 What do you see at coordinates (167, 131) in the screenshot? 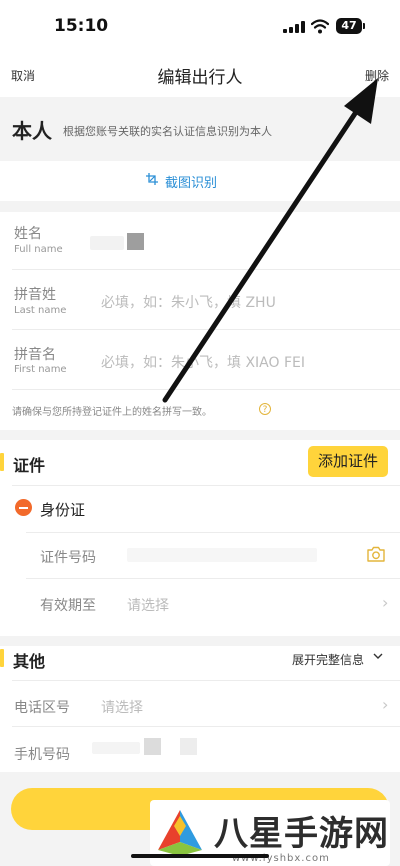
I see `self-description: 根据您账号关联的实名认证信息识别为本人` at bounding box center [167, 131].